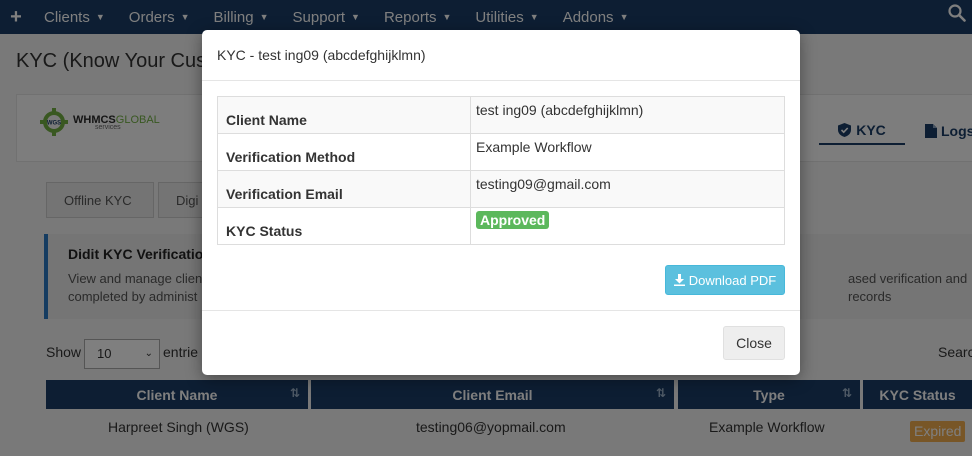 This screenshot has width=972, height=456. I want to click on close-button: Close, so click(754, 343).